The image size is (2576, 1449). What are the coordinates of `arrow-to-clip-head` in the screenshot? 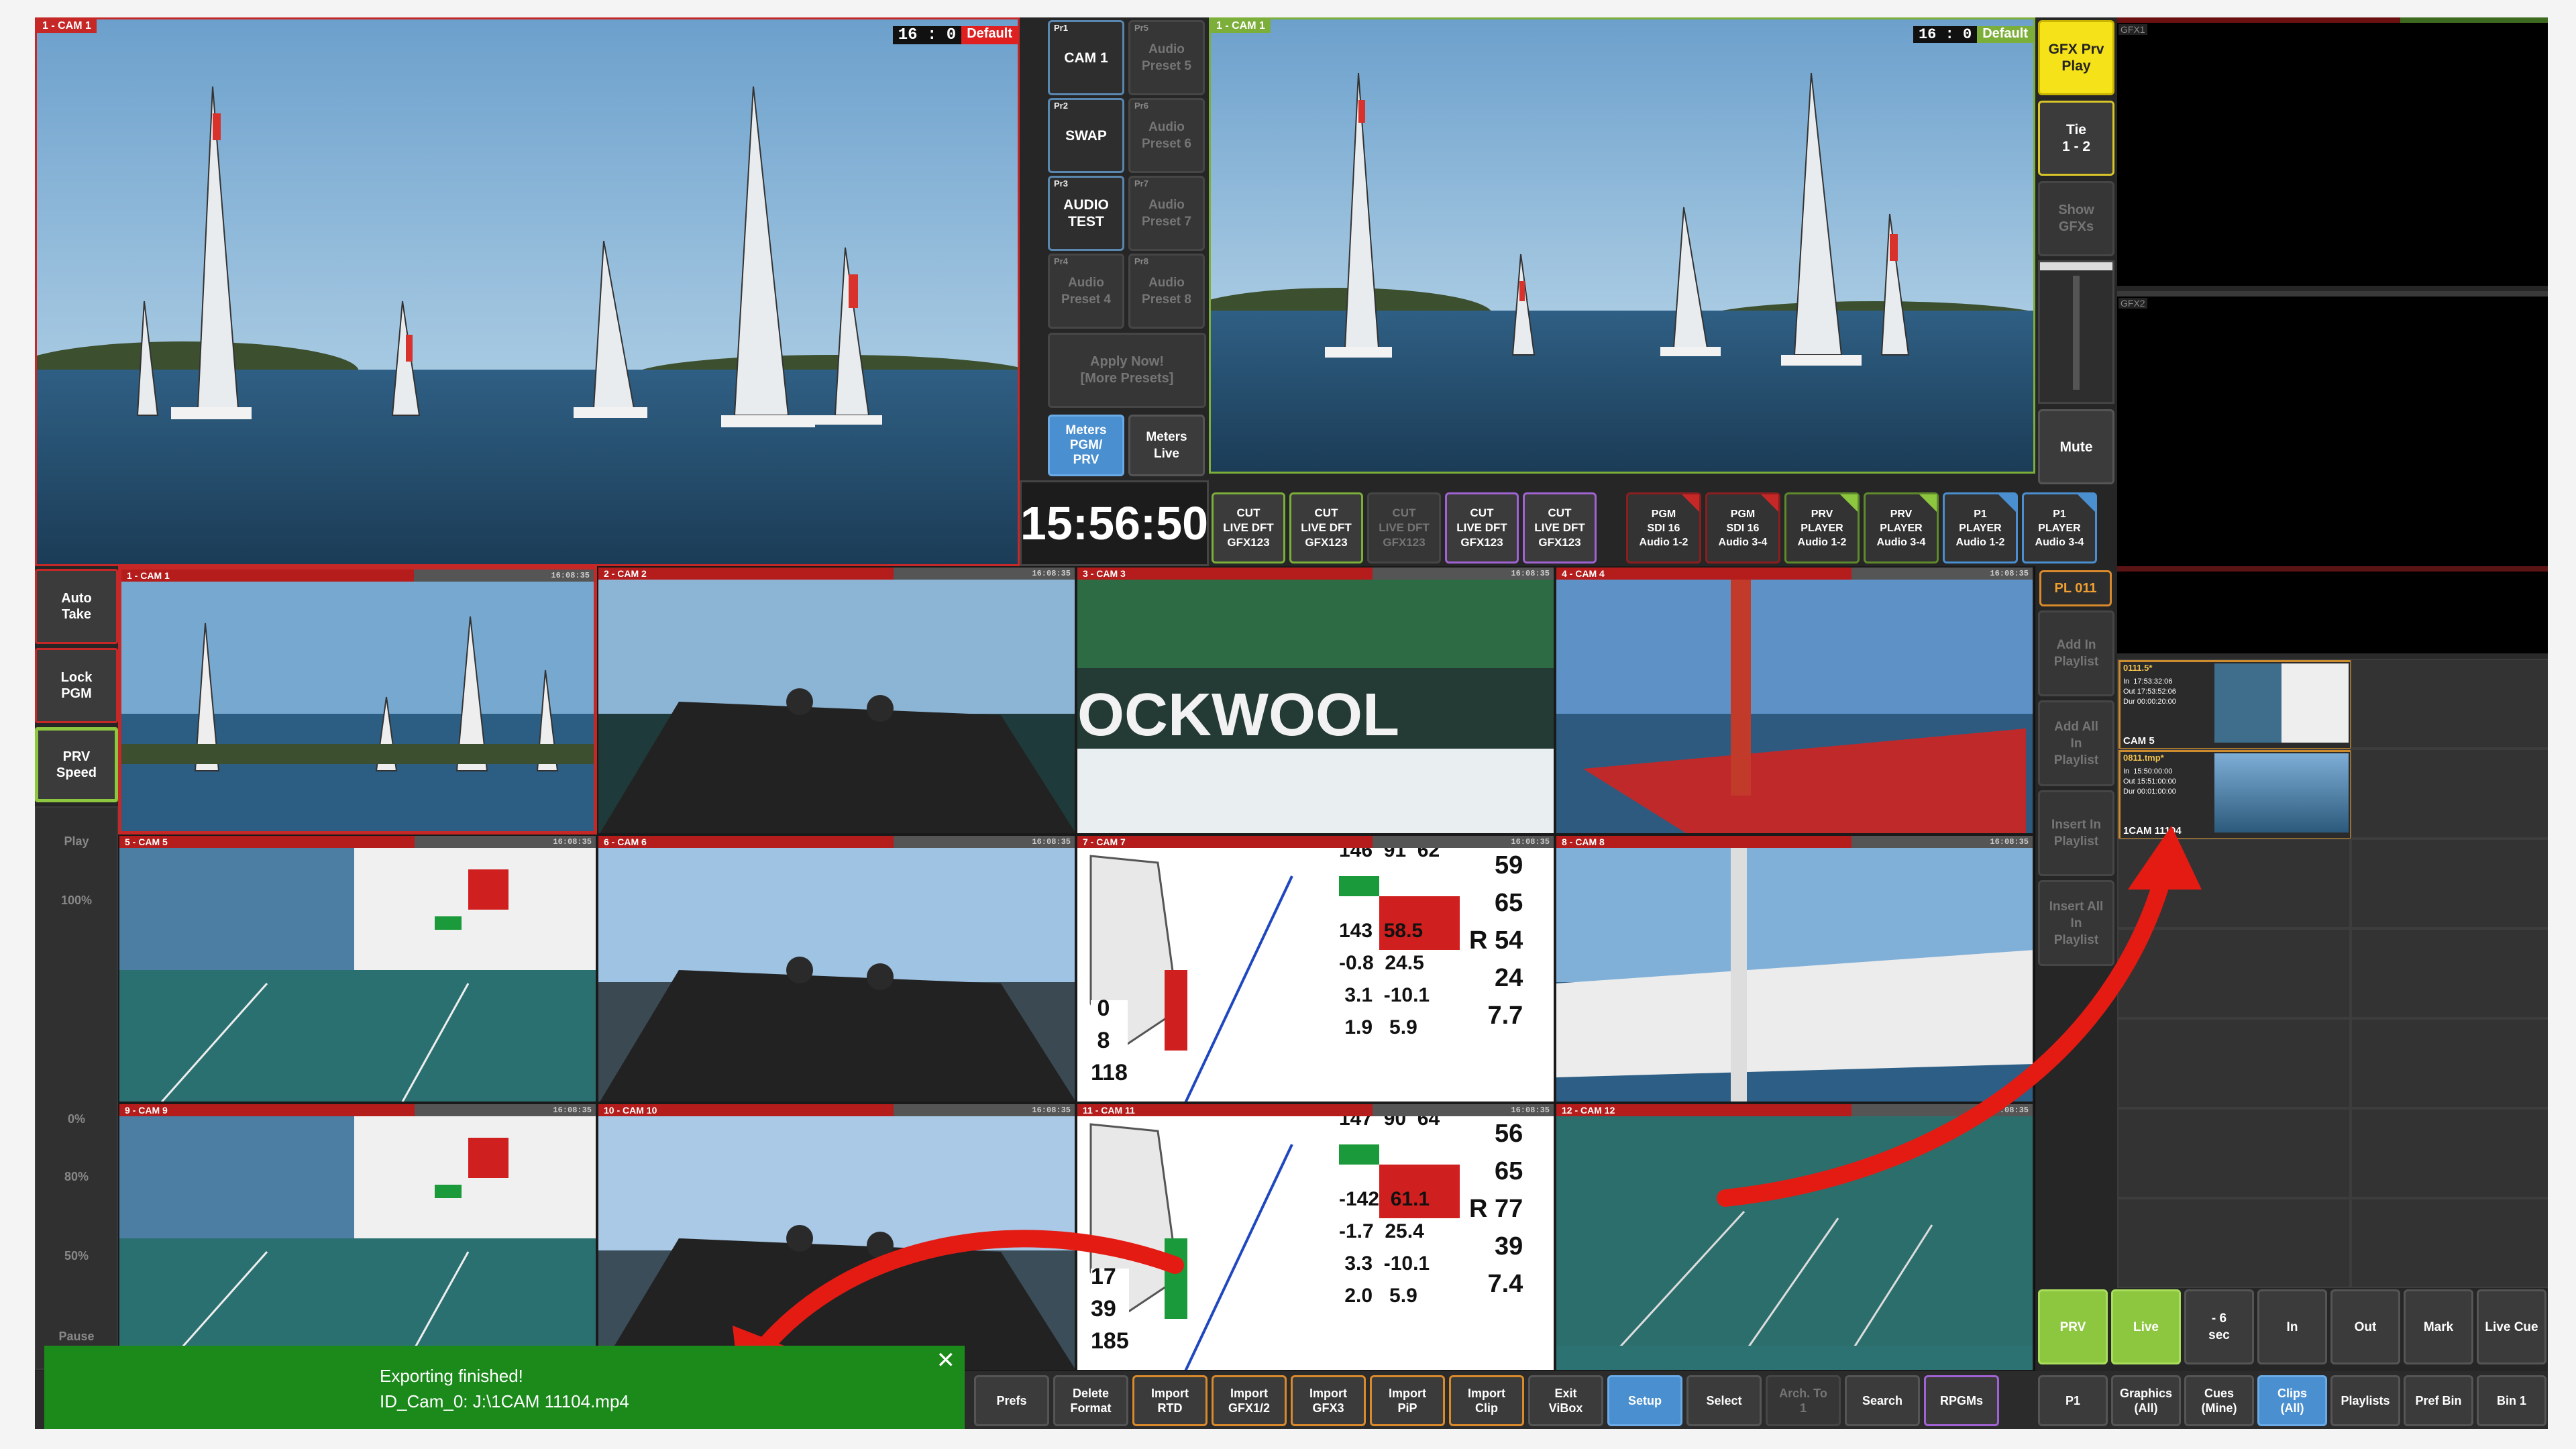 It's located at (2165, 858).